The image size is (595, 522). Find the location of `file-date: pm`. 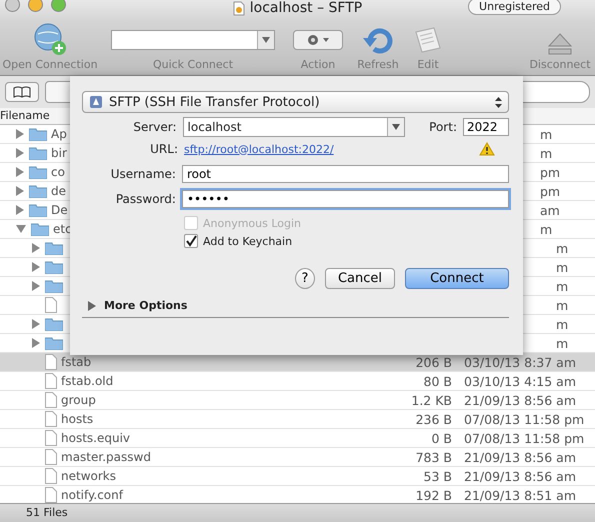

file-date: pm is located at coordinates (550, 191).